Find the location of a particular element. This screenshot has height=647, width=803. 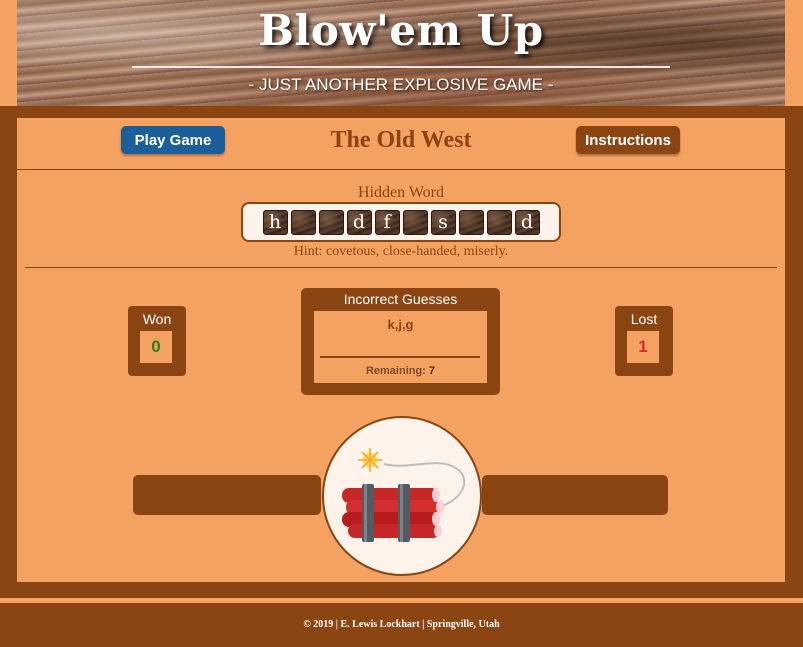

lost-label: Lost is located at coordinates (644, 319).